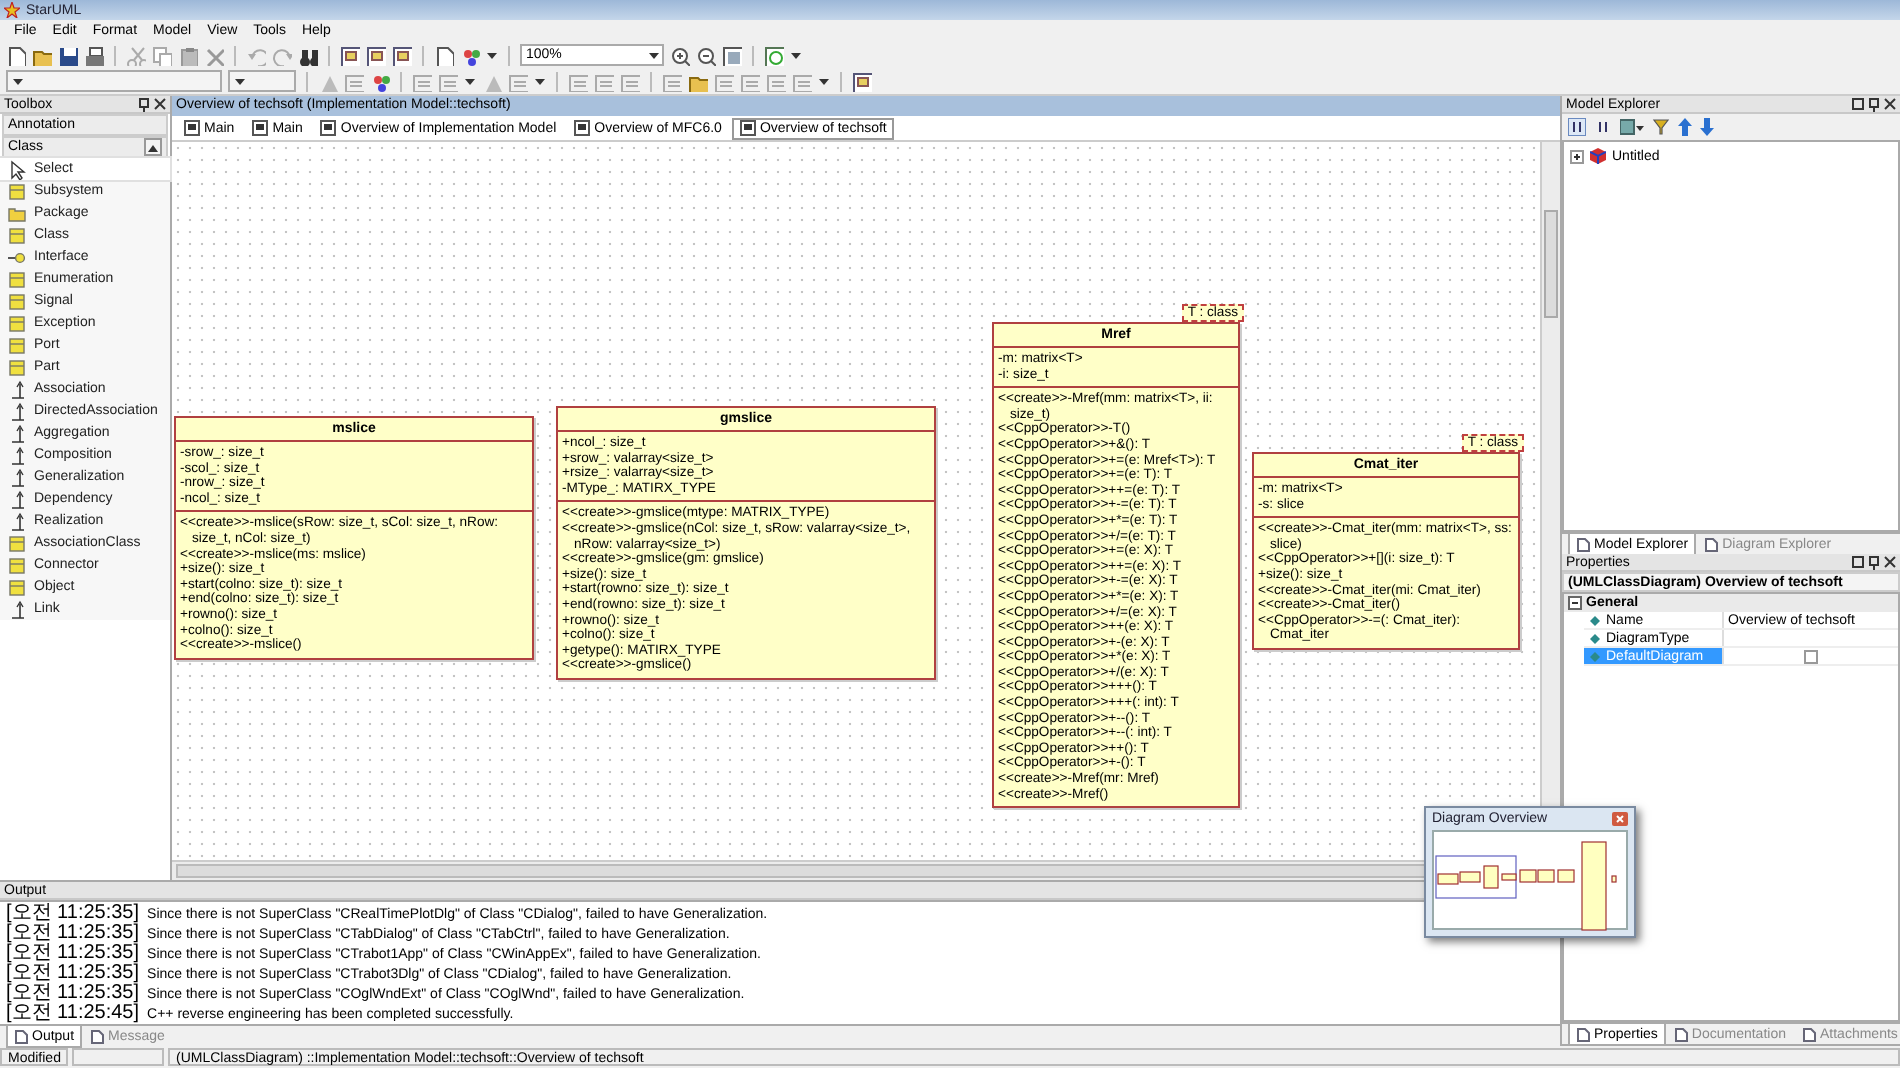 Image resolution: width=1900 pixels, height=1068 pixels. I want to click on down-arrow-icon, so click(1707, 127).